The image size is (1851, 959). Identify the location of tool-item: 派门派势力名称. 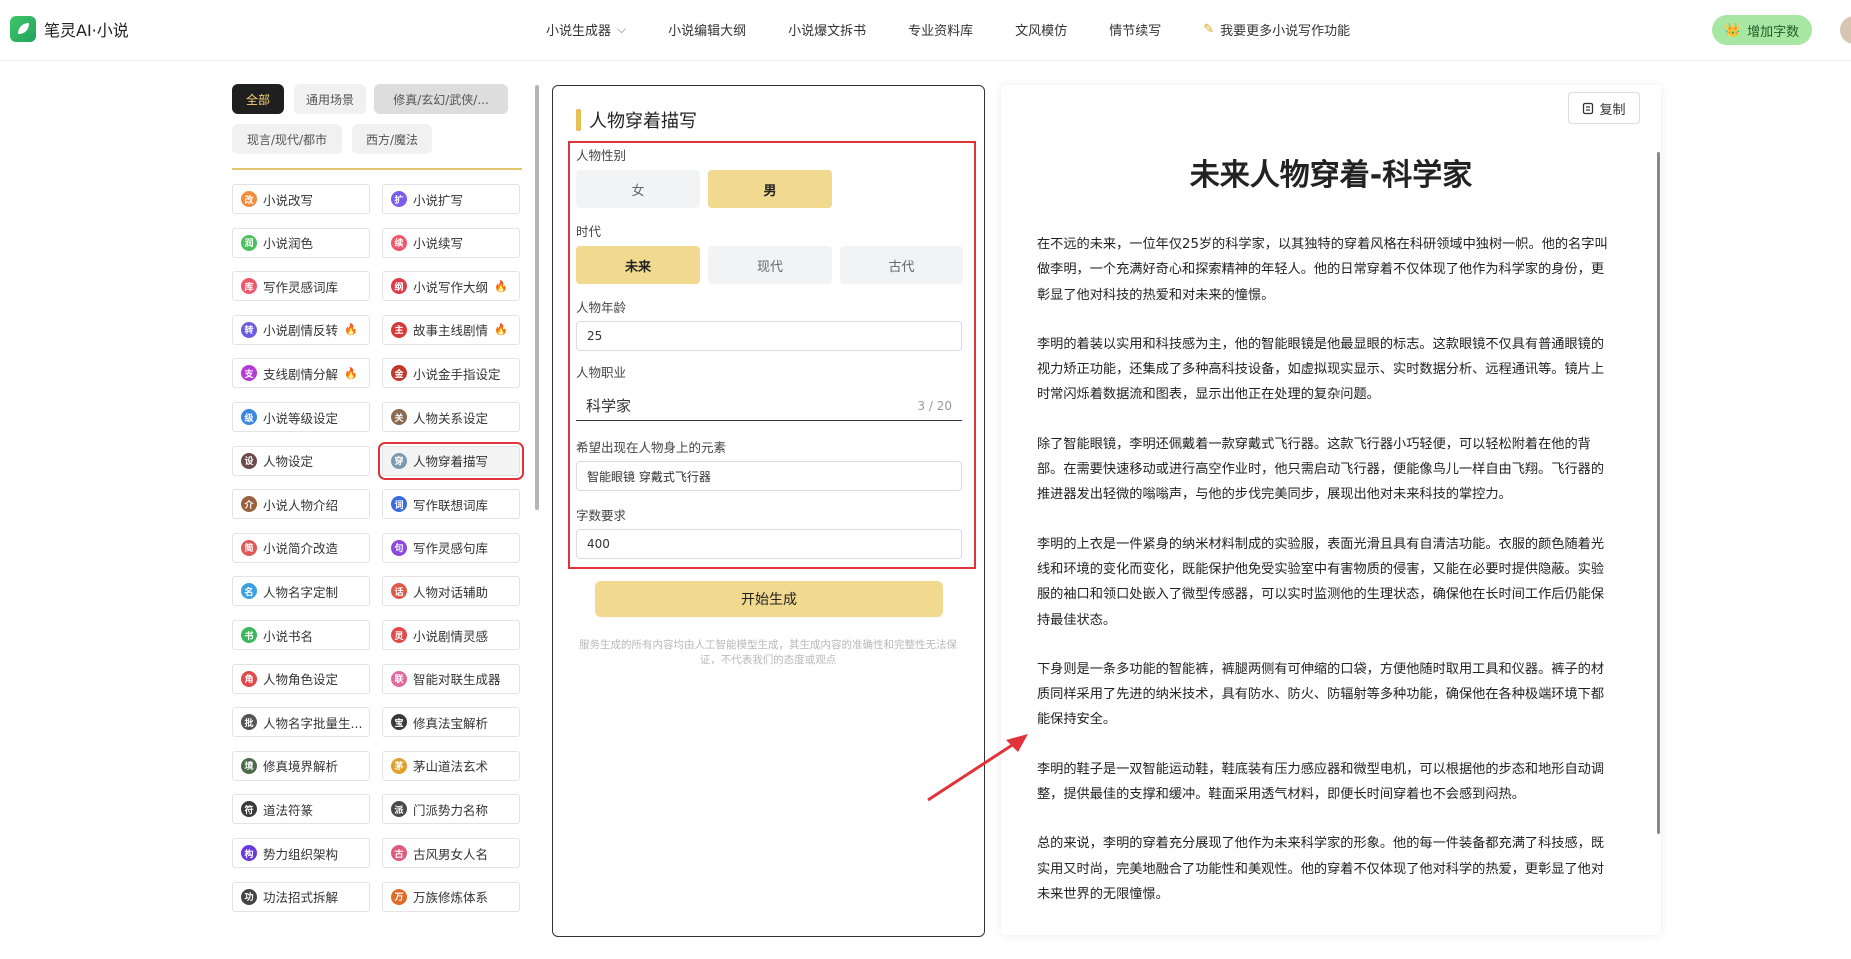
(451, 809).